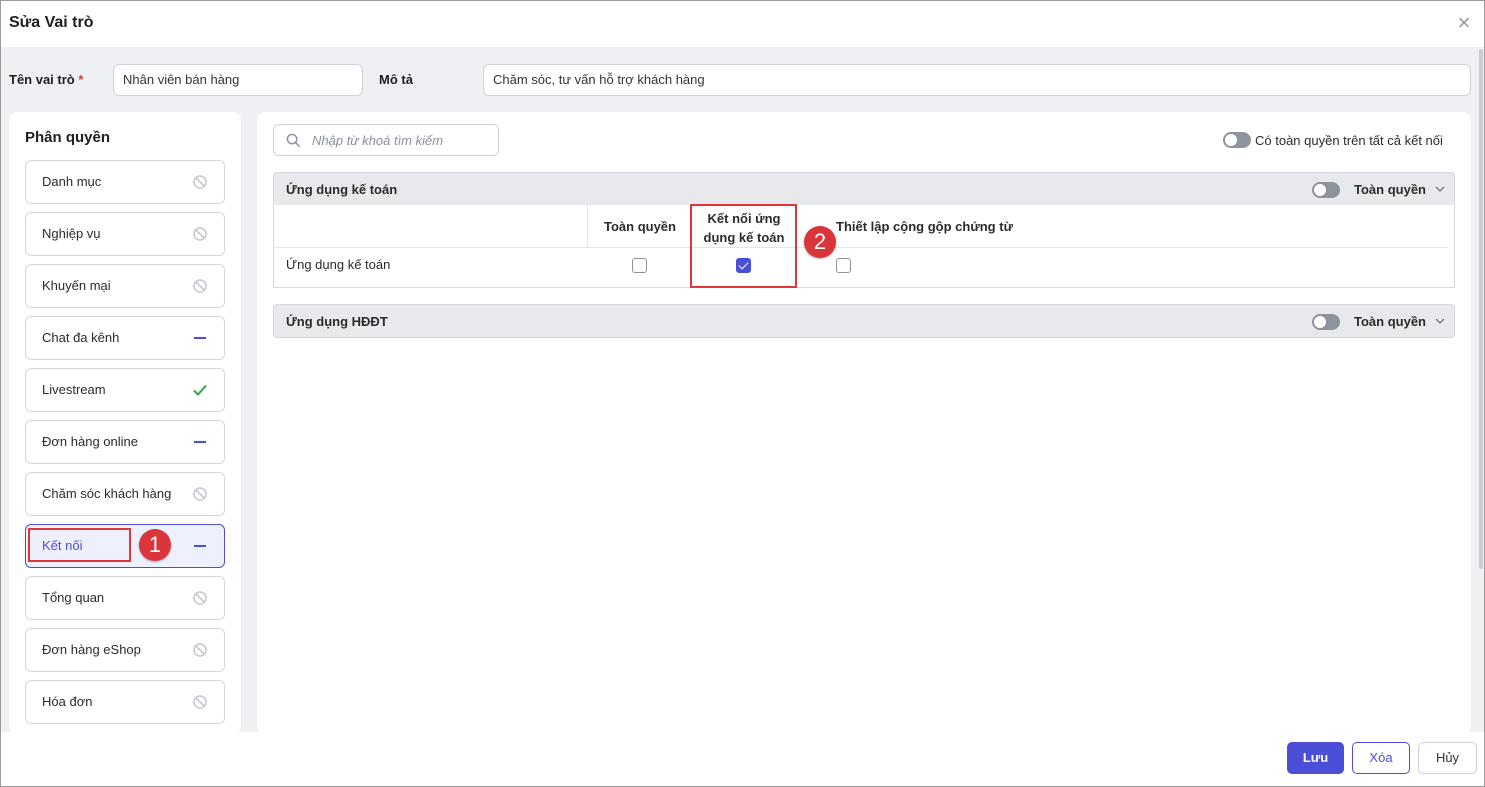 The width and height of the screenshot is (1485, 787). I want to click on column-header-full: Toàn quyền, so click(640, 226).